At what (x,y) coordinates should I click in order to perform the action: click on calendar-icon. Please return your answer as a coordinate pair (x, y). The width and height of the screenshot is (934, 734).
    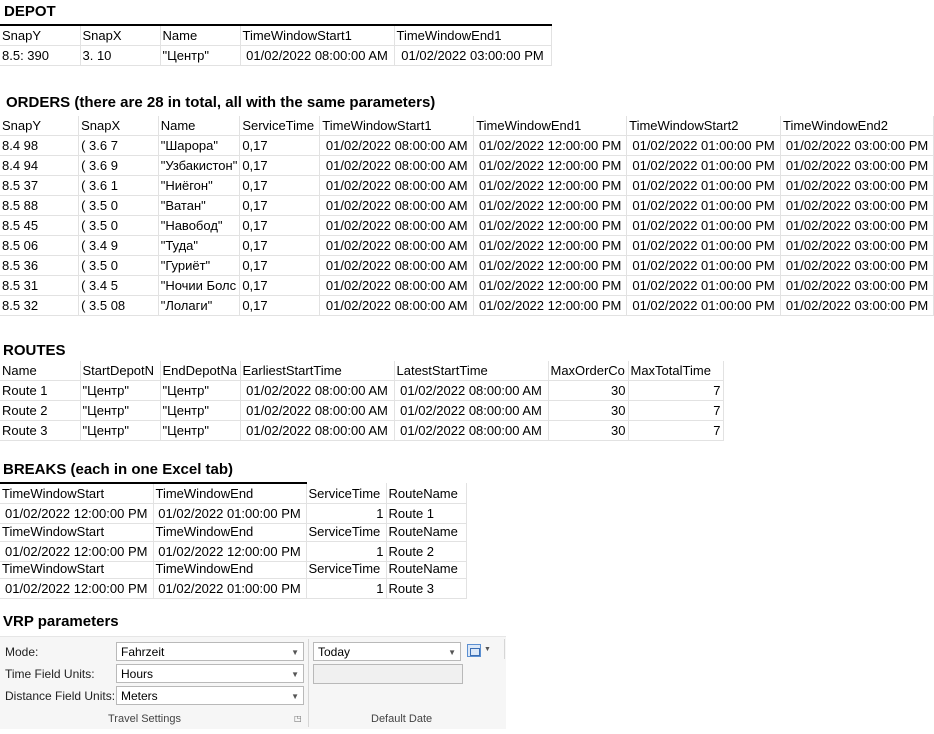
    Looking at the image, I should click on (474, 650).